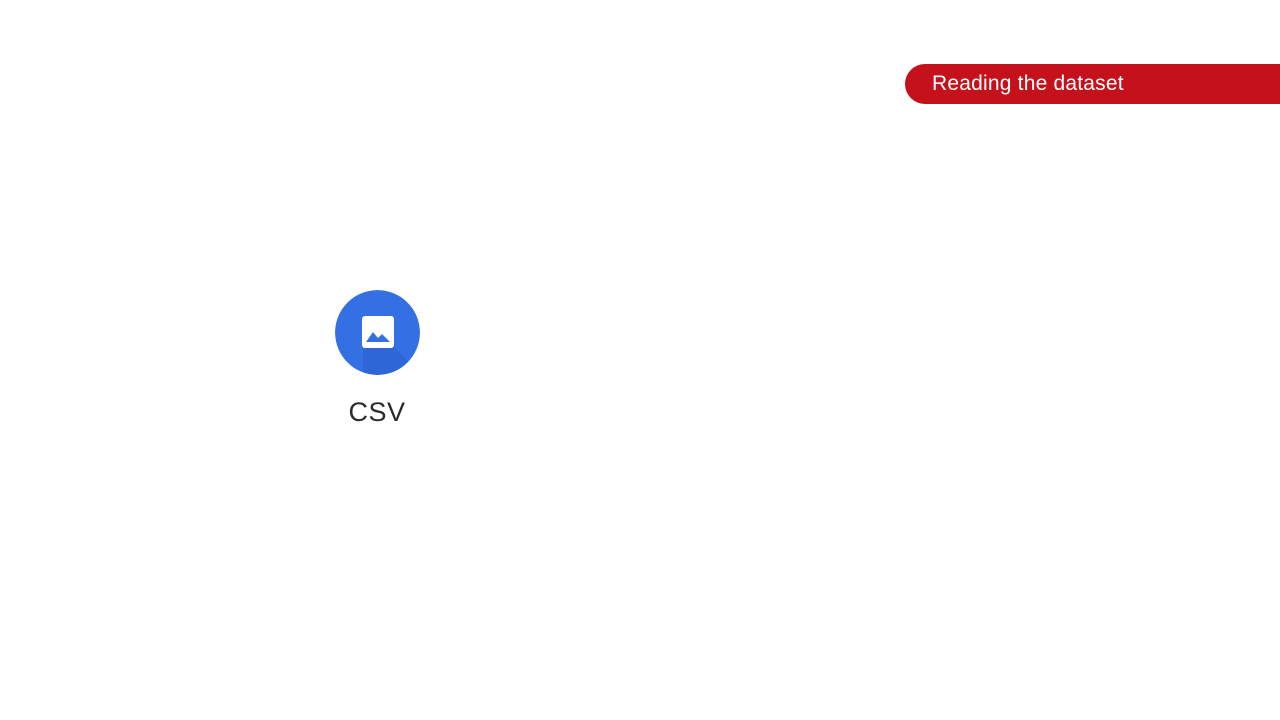 Image resolution: width=1280 pixels, height=720 pixels. Describe the element at coordinates (377, 412) in the screenshot. I see `csv-label: CSV` at that location.